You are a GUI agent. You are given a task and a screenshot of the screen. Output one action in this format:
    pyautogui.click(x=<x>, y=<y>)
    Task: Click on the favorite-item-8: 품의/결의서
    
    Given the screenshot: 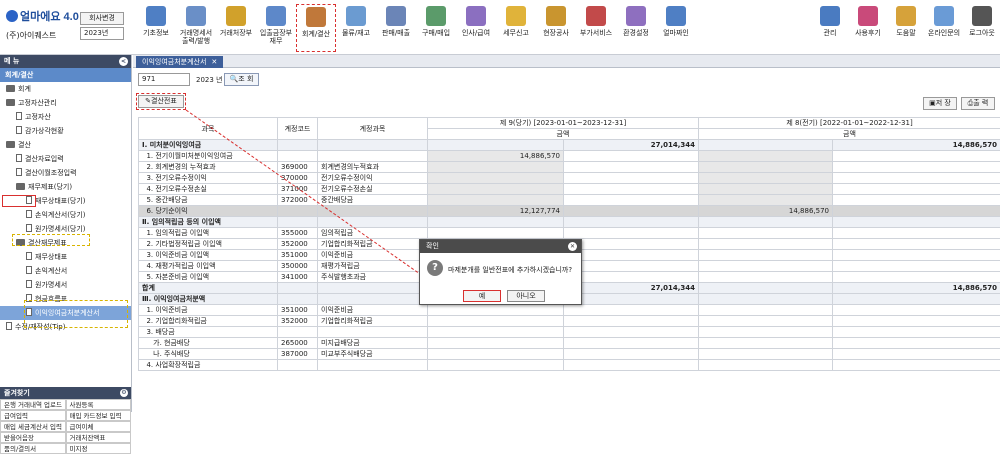 What is the action you would take?
    pyautogui.click(x=33, y=448)
    